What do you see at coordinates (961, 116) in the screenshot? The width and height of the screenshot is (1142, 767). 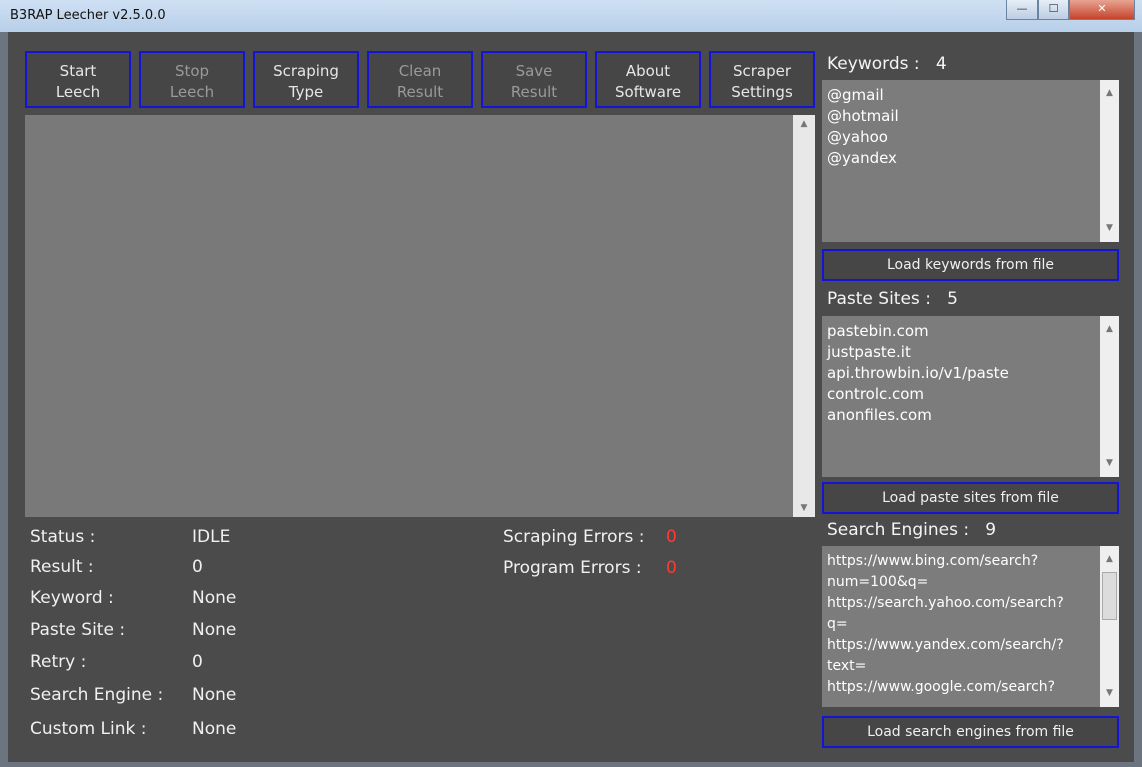 I see `list-item: @hotmail` at bounding box center [961, 116].